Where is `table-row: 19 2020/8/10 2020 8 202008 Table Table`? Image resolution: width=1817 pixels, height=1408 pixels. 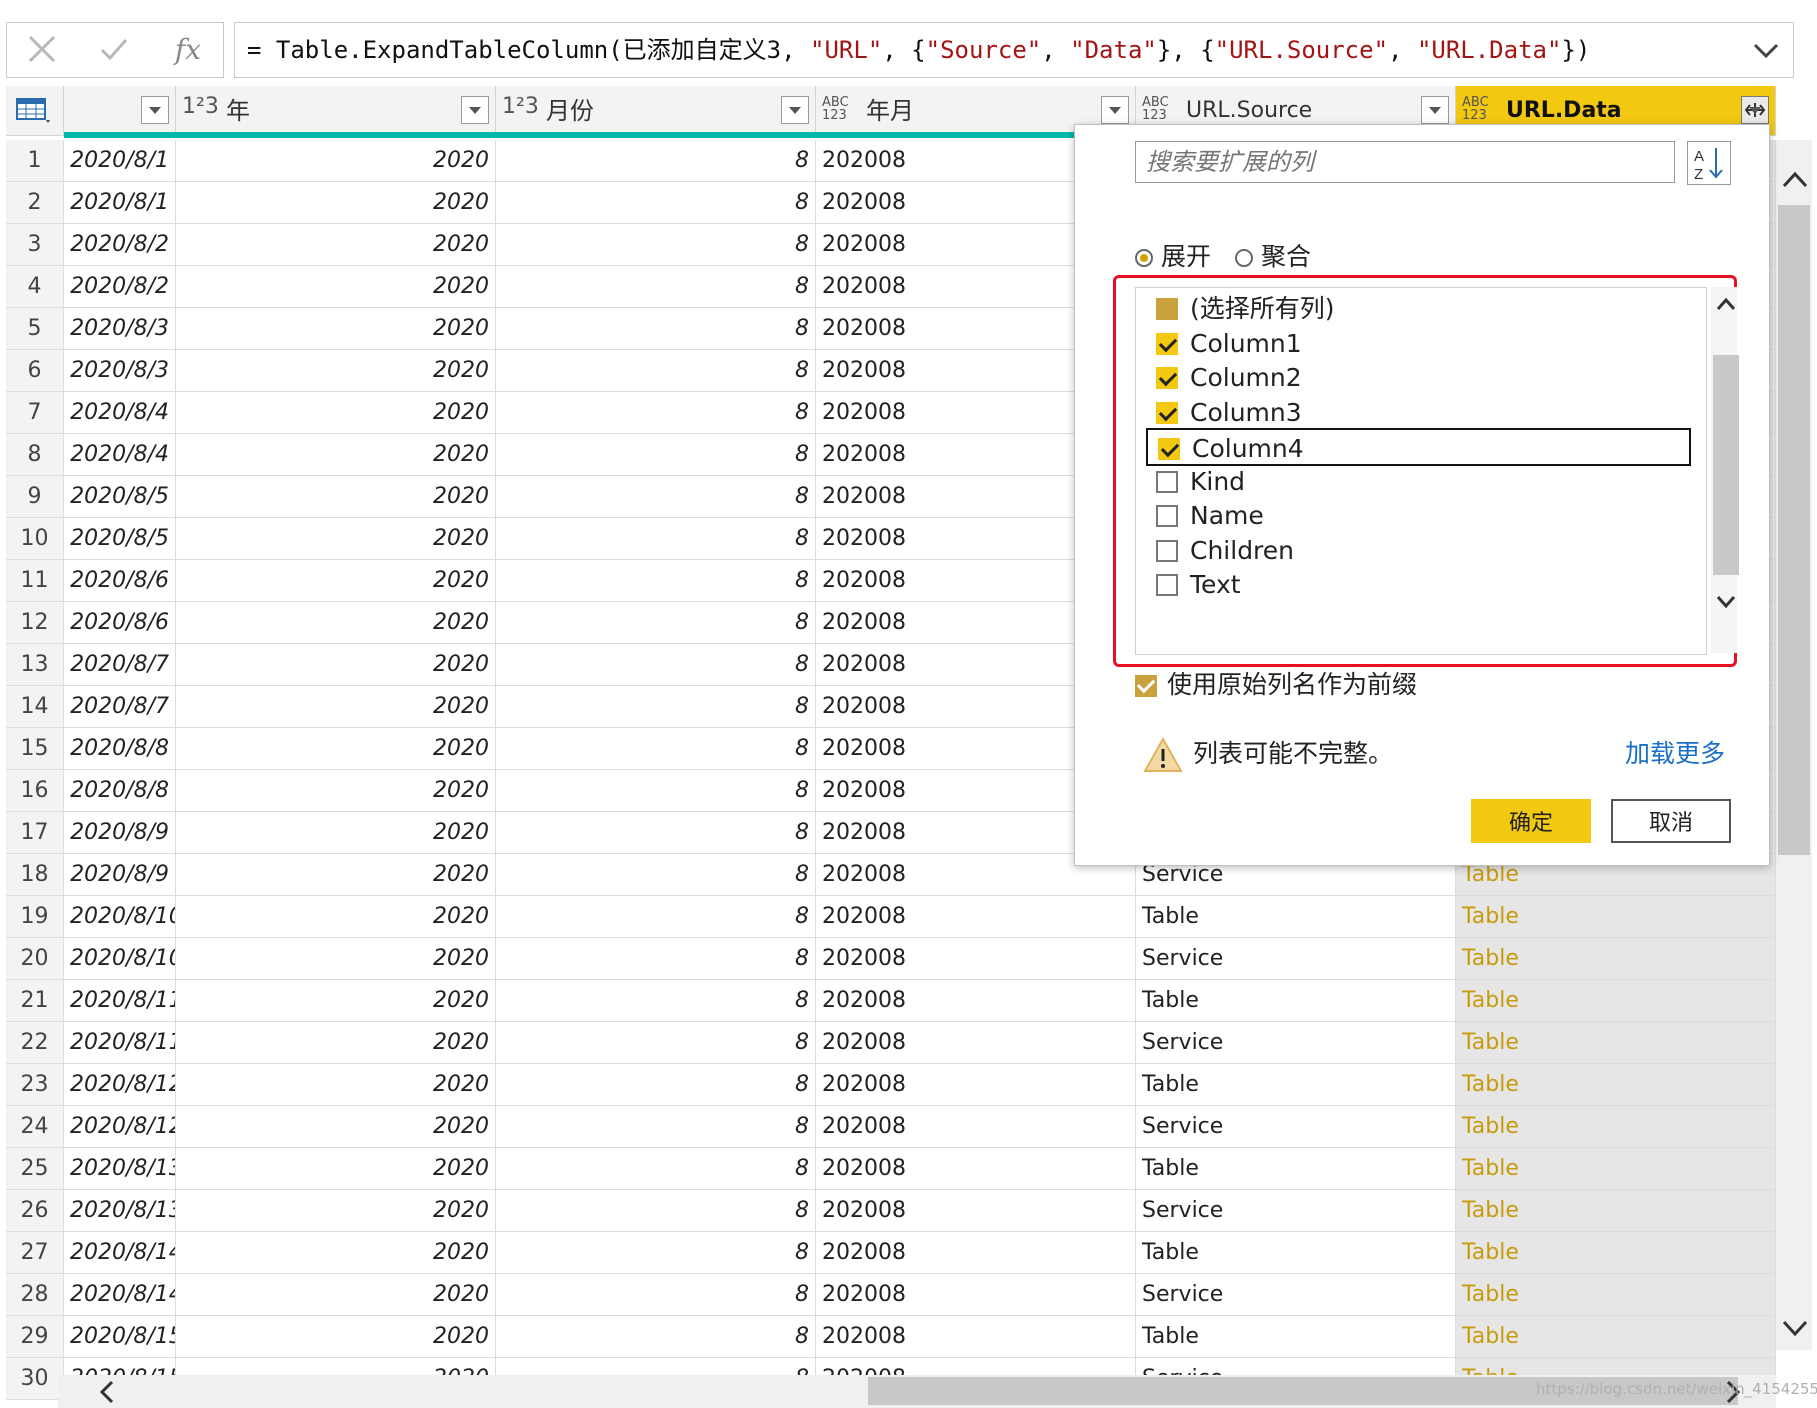
table-row: 19 2020/8/10 2020 8 202008 Table Table is located at coordinates (891, 917).